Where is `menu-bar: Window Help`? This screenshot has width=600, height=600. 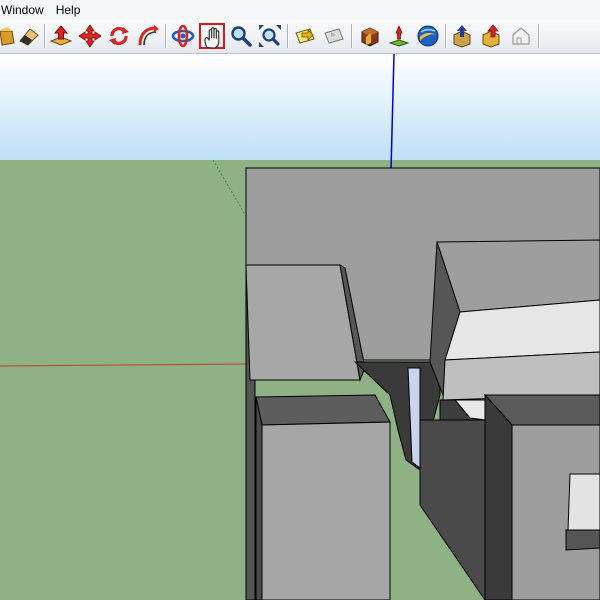
menu-bar: Window Help is located at coordinates (300, 10).